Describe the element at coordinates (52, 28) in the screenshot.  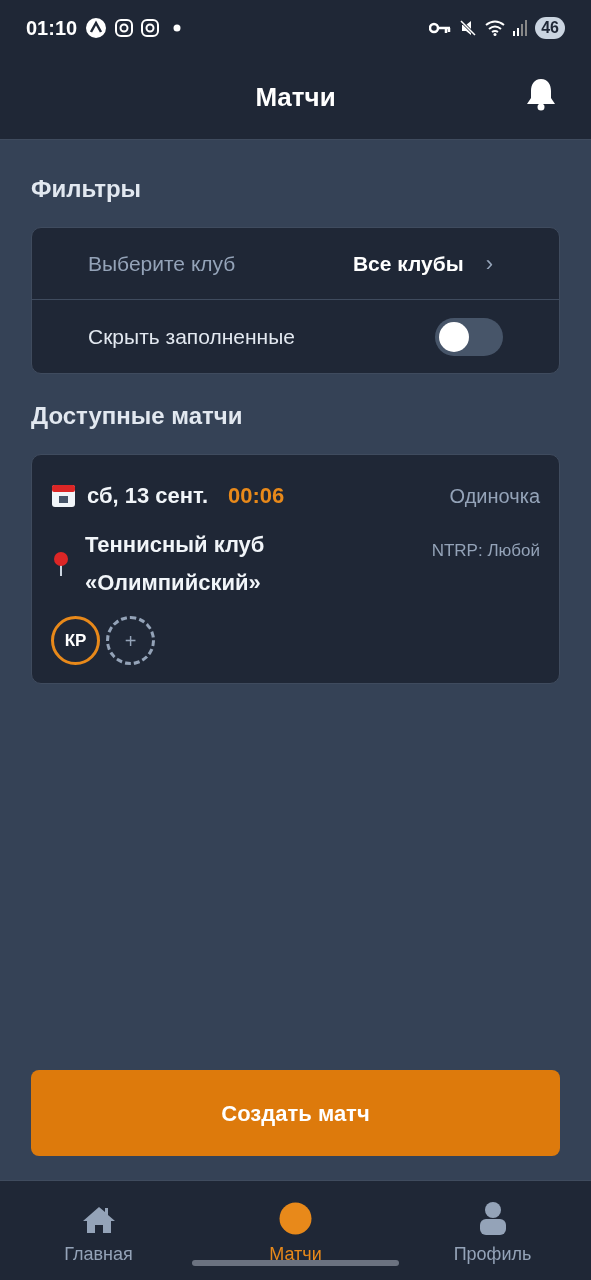
I see `status-time: 01:10` at that location.